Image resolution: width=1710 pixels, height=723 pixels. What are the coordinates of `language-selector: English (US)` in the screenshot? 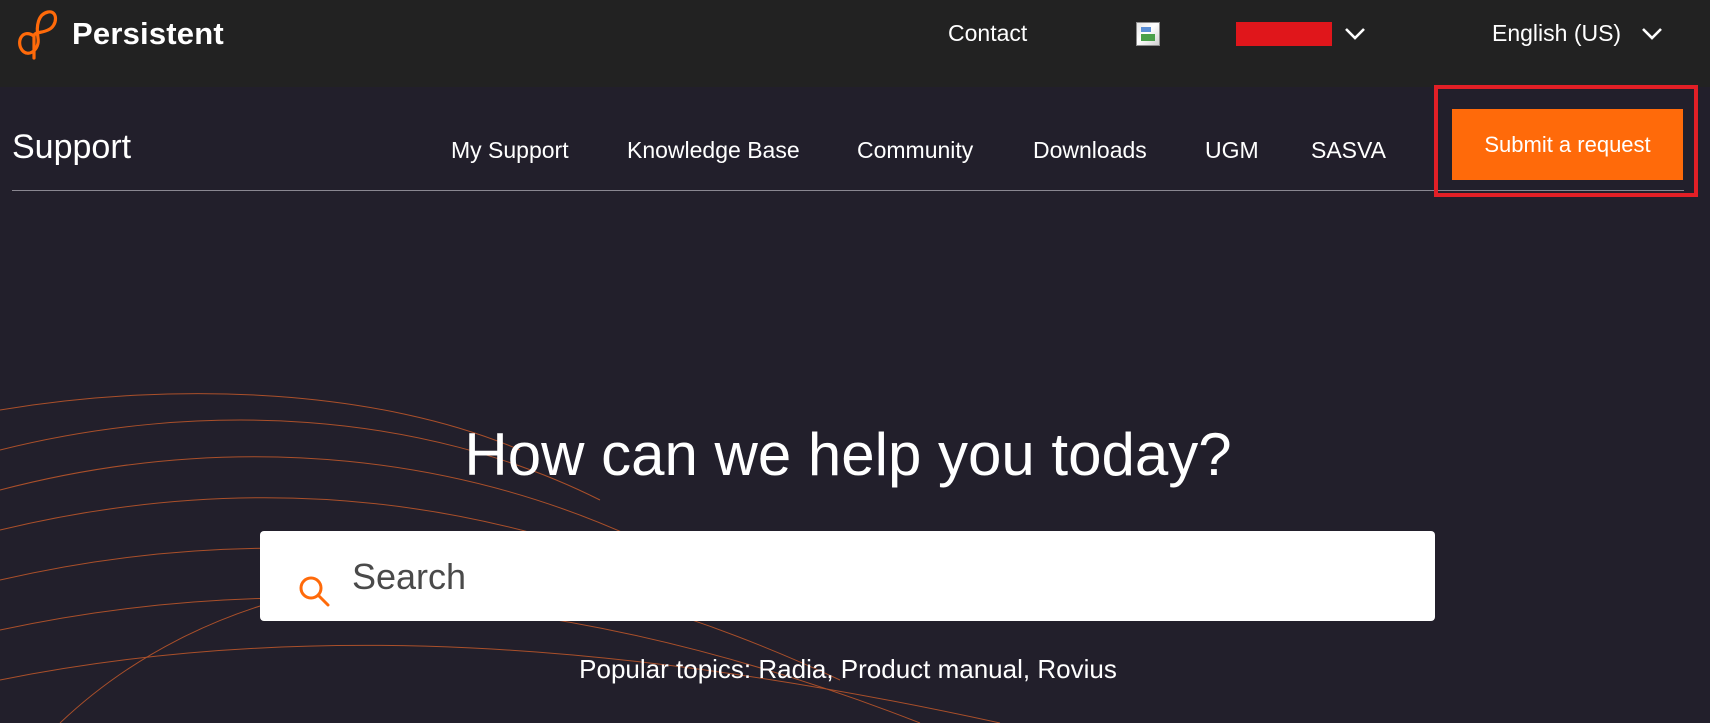 It's located at (1577, 33).